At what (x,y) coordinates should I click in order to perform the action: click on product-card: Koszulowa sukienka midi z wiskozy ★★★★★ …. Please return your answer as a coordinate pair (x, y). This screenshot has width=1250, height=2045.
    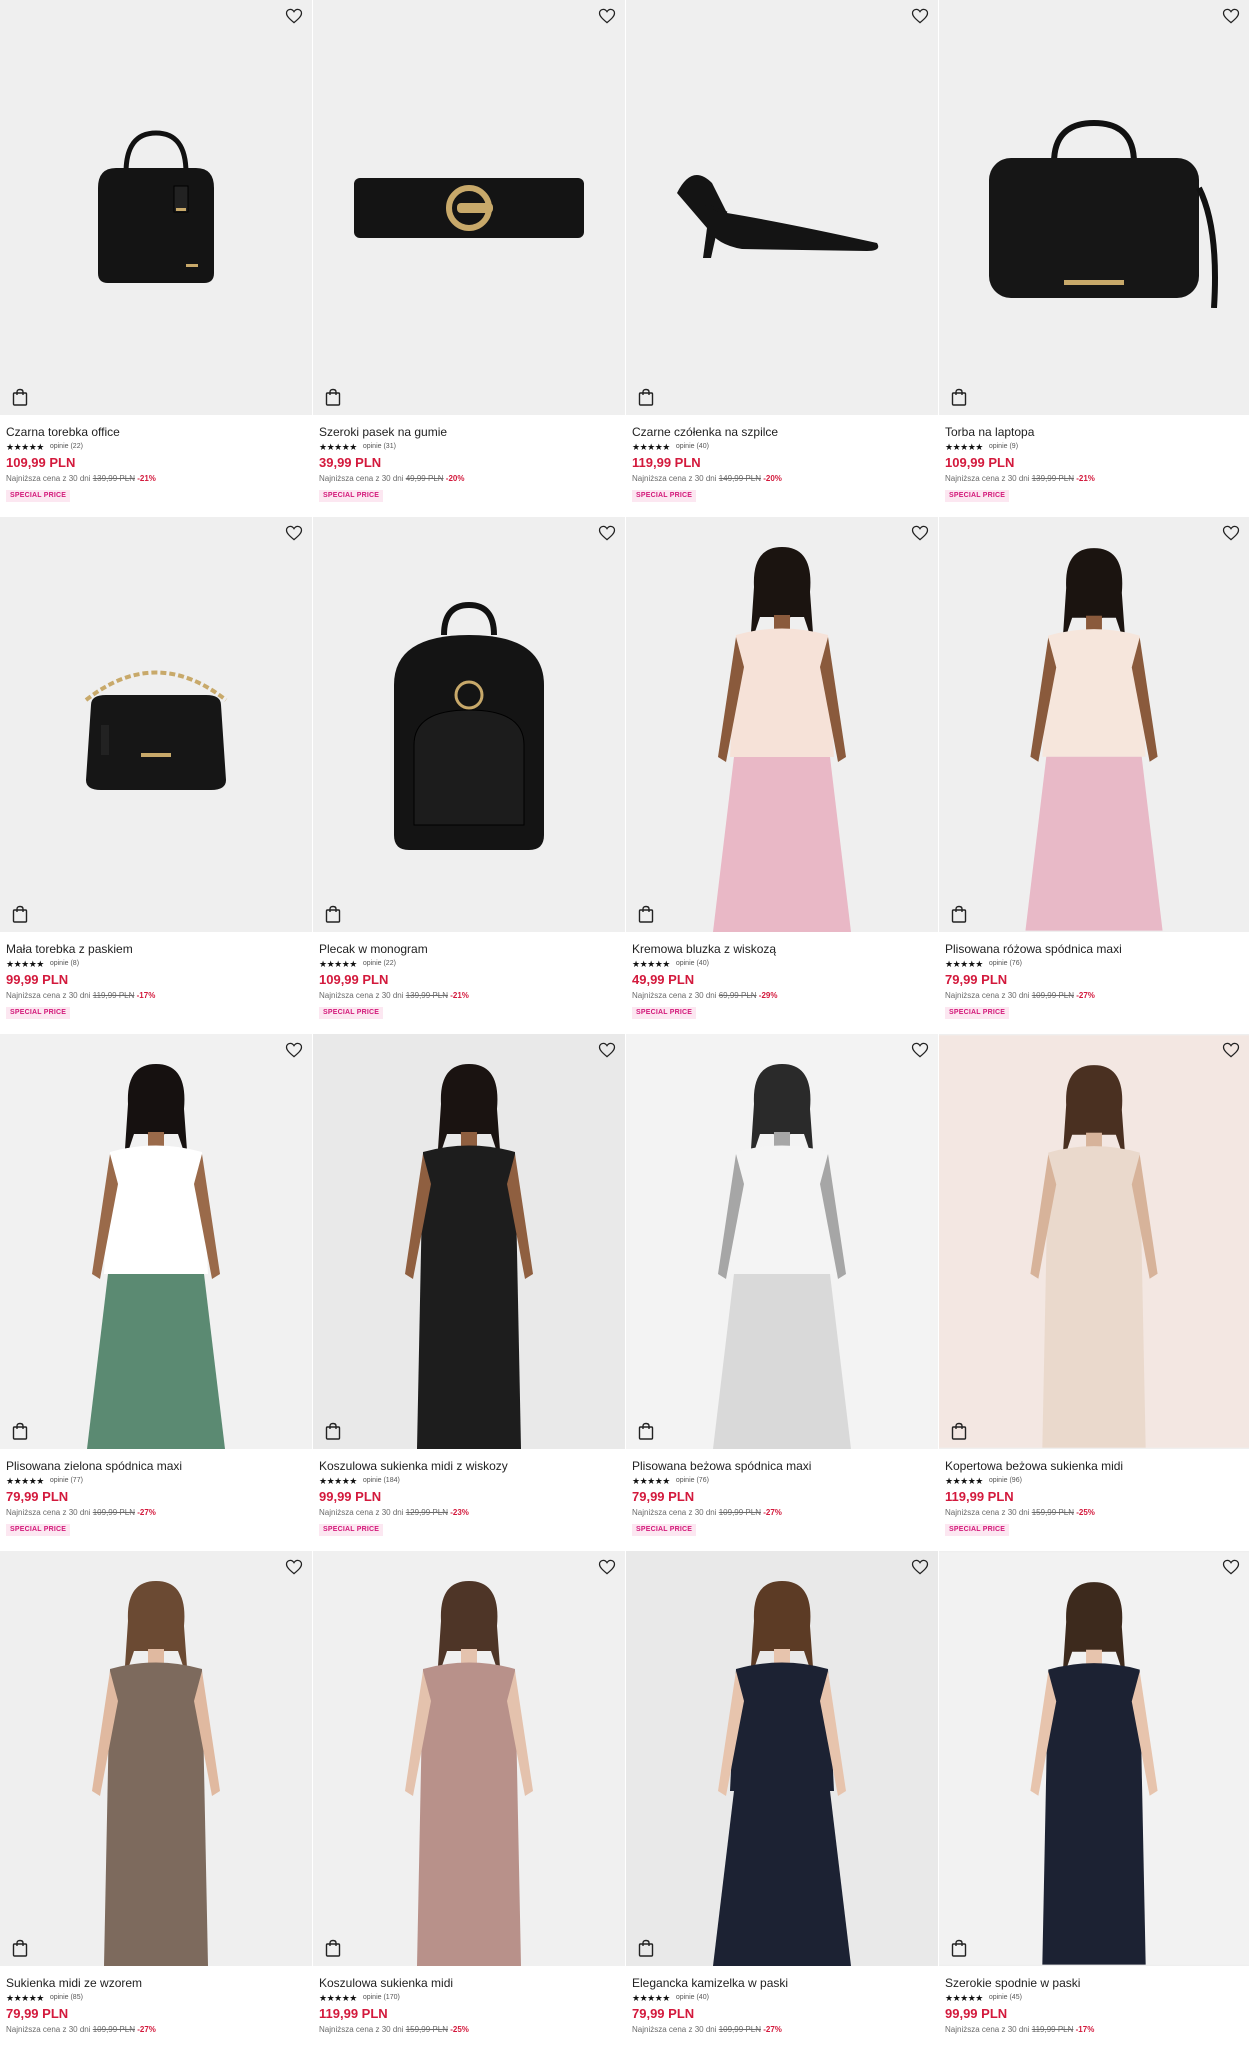
    Looking at the image, I should click on (469, 1292).